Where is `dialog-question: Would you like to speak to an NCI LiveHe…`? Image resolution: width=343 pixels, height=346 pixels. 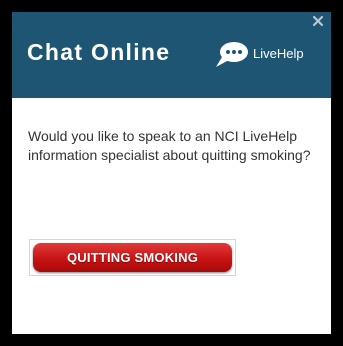 dialog-question: Would you like to speak to an NCI LiveHe… is located at coordinates (169, 145).